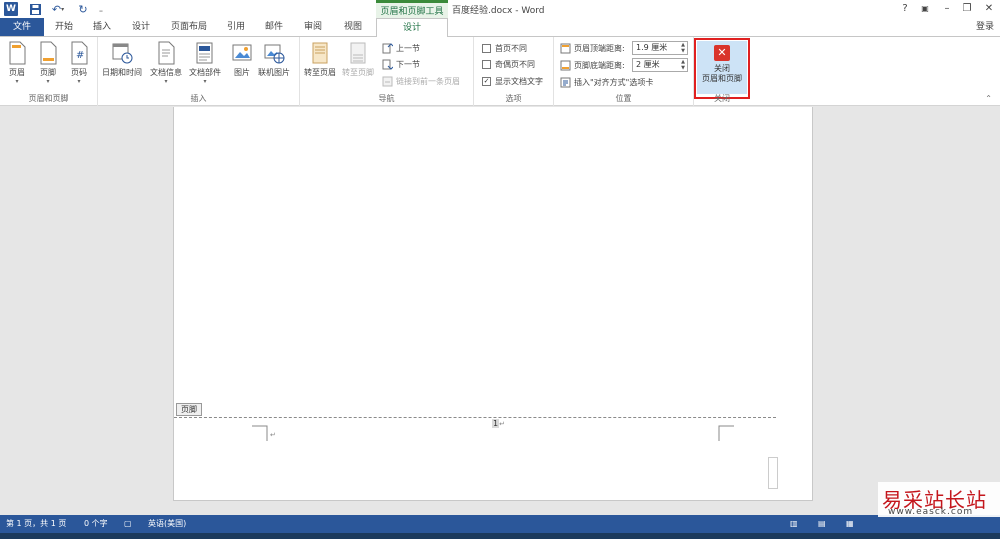 The width and height of the screenshot is (1000, 539). Describe the element at coordinates (514, 71) in the screenshot. I see `group-options: 首页不同 奇偶页不同 ✓ 显示文档文字 选项` at that location.